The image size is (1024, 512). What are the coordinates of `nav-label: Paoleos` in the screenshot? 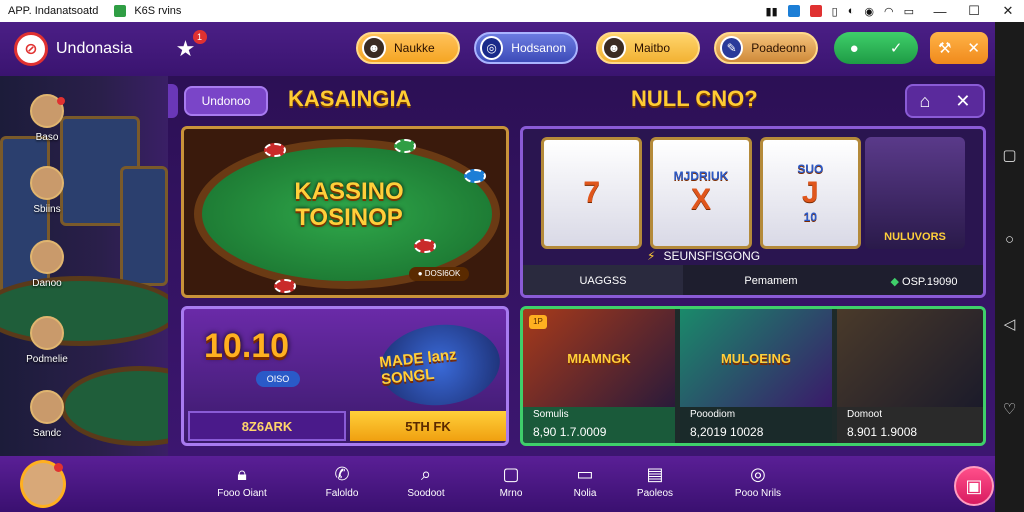 It's located at (655, 493).